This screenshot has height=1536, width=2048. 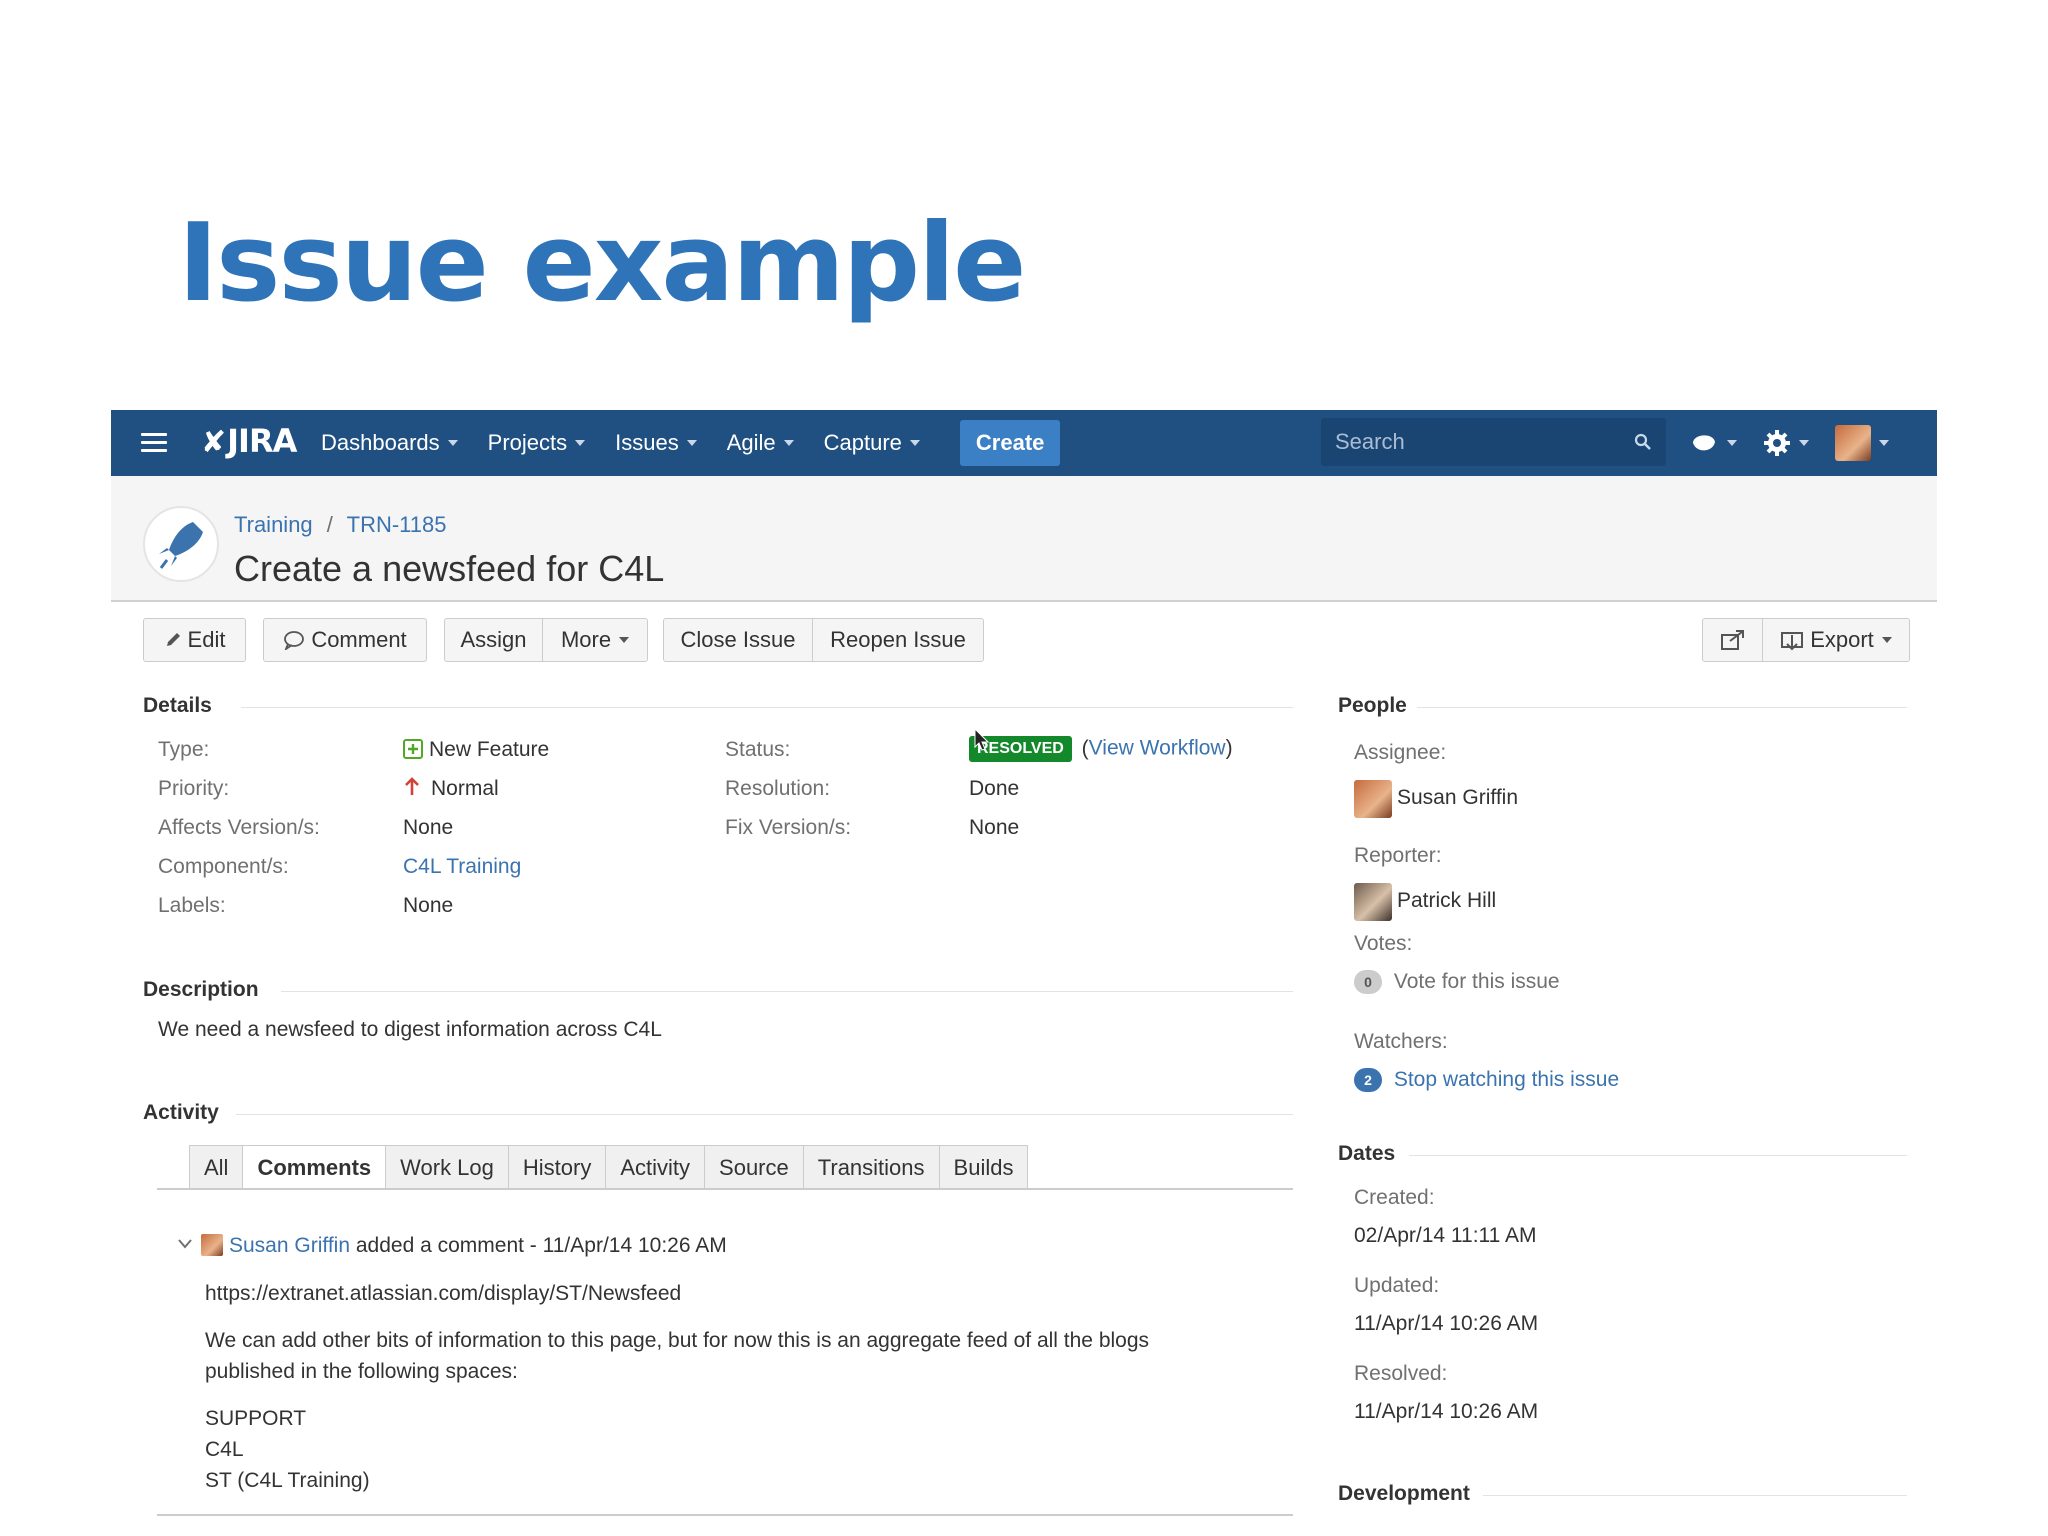 I want to click on comment-text-line2: published in the following spaces:, so click(x=361, y=1371).